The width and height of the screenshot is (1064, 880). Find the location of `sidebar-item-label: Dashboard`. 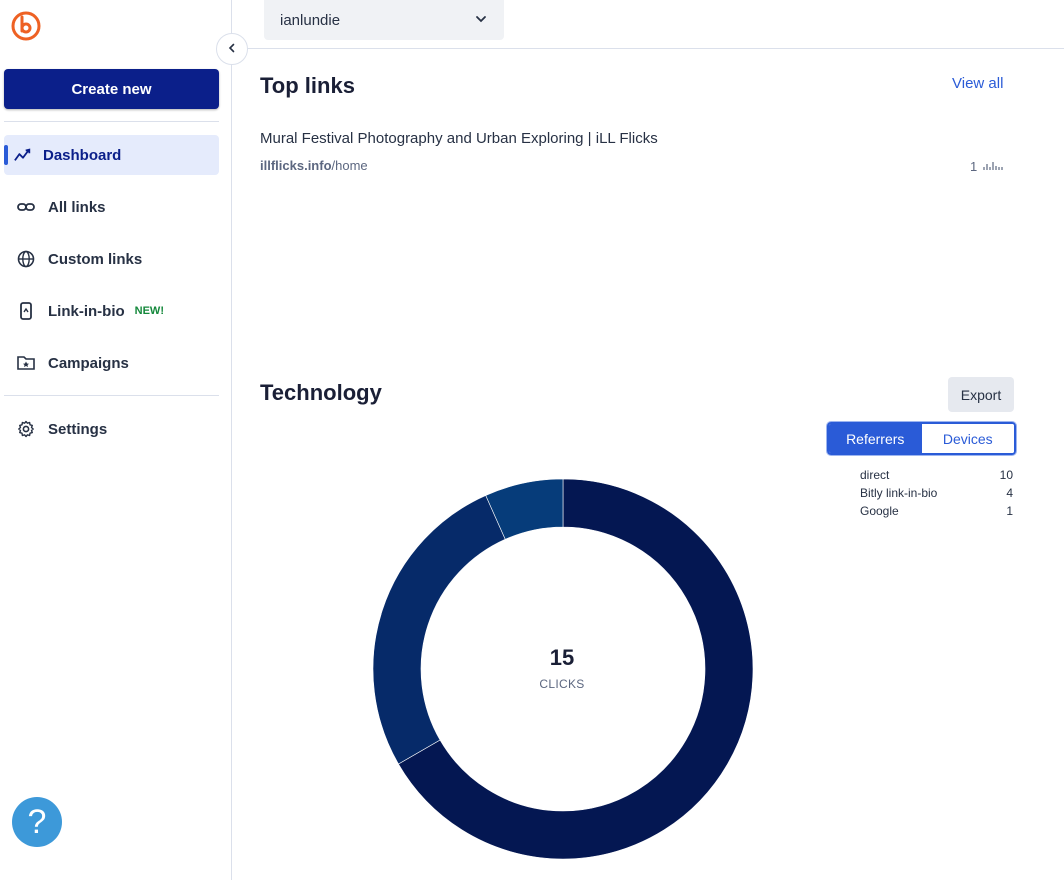

sidebar-item-label: Dashboard is located at coordinates (82, 155).